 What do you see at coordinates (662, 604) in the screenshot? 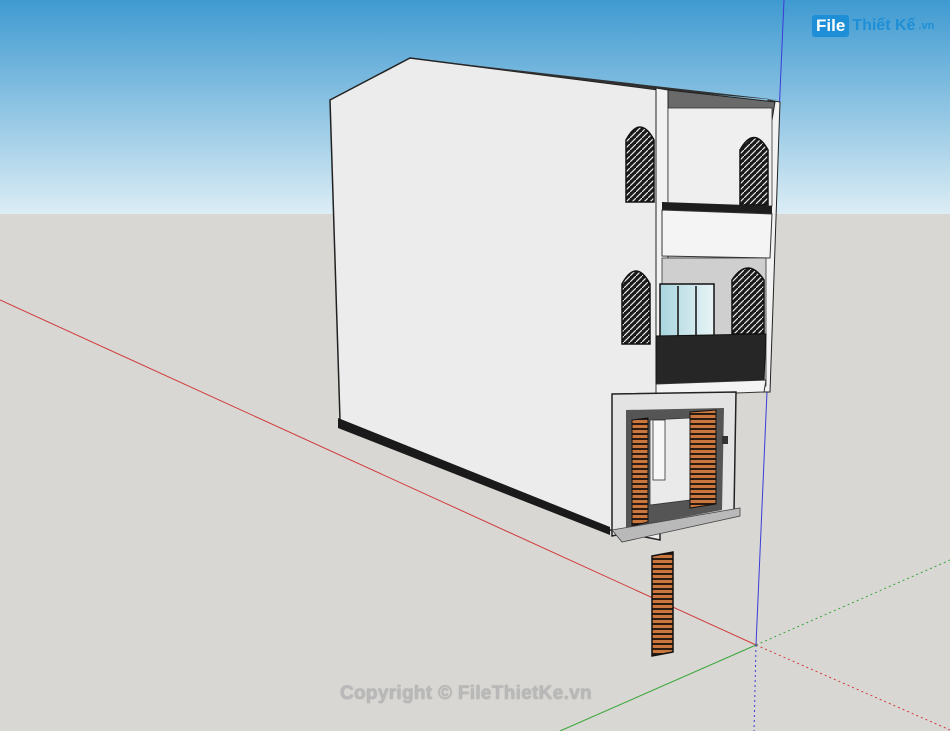
I see `detached-shutter-panel` at bounding box center [662, 604].